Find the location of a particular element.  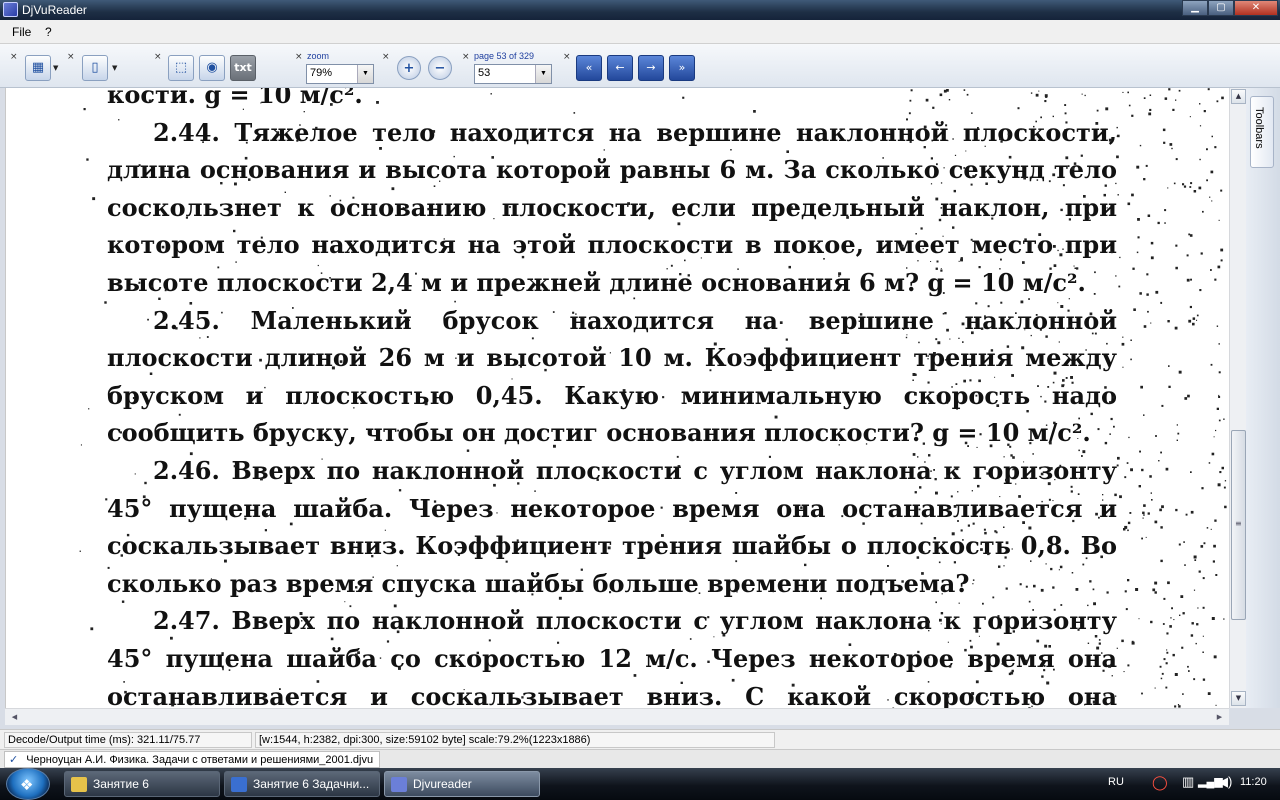

volume-icon: ◀) is located at coordinates (1225, 782).